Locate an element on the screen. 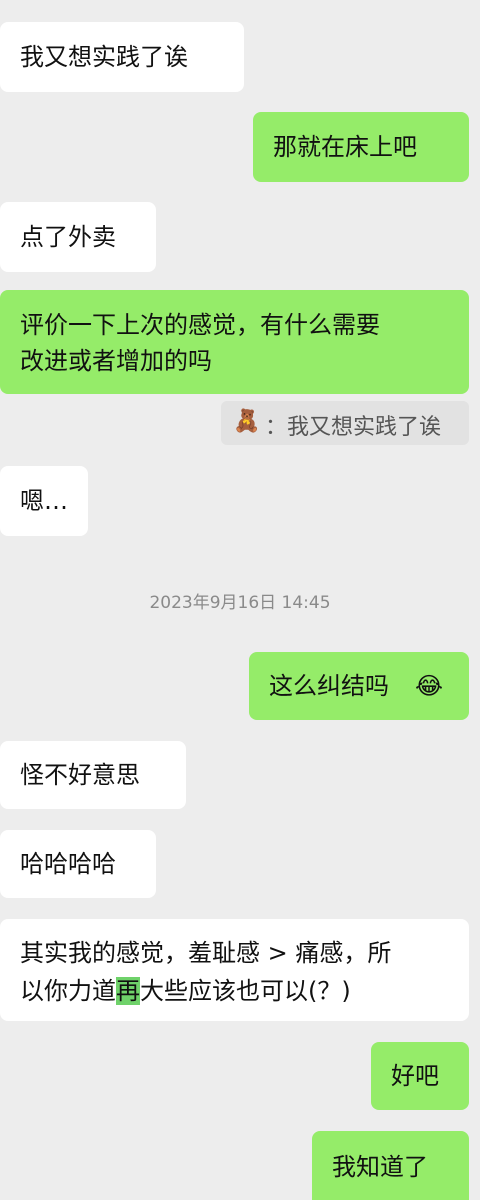  message-bubble-incoming: 点了外卖 is located at coordinates (78, 237).